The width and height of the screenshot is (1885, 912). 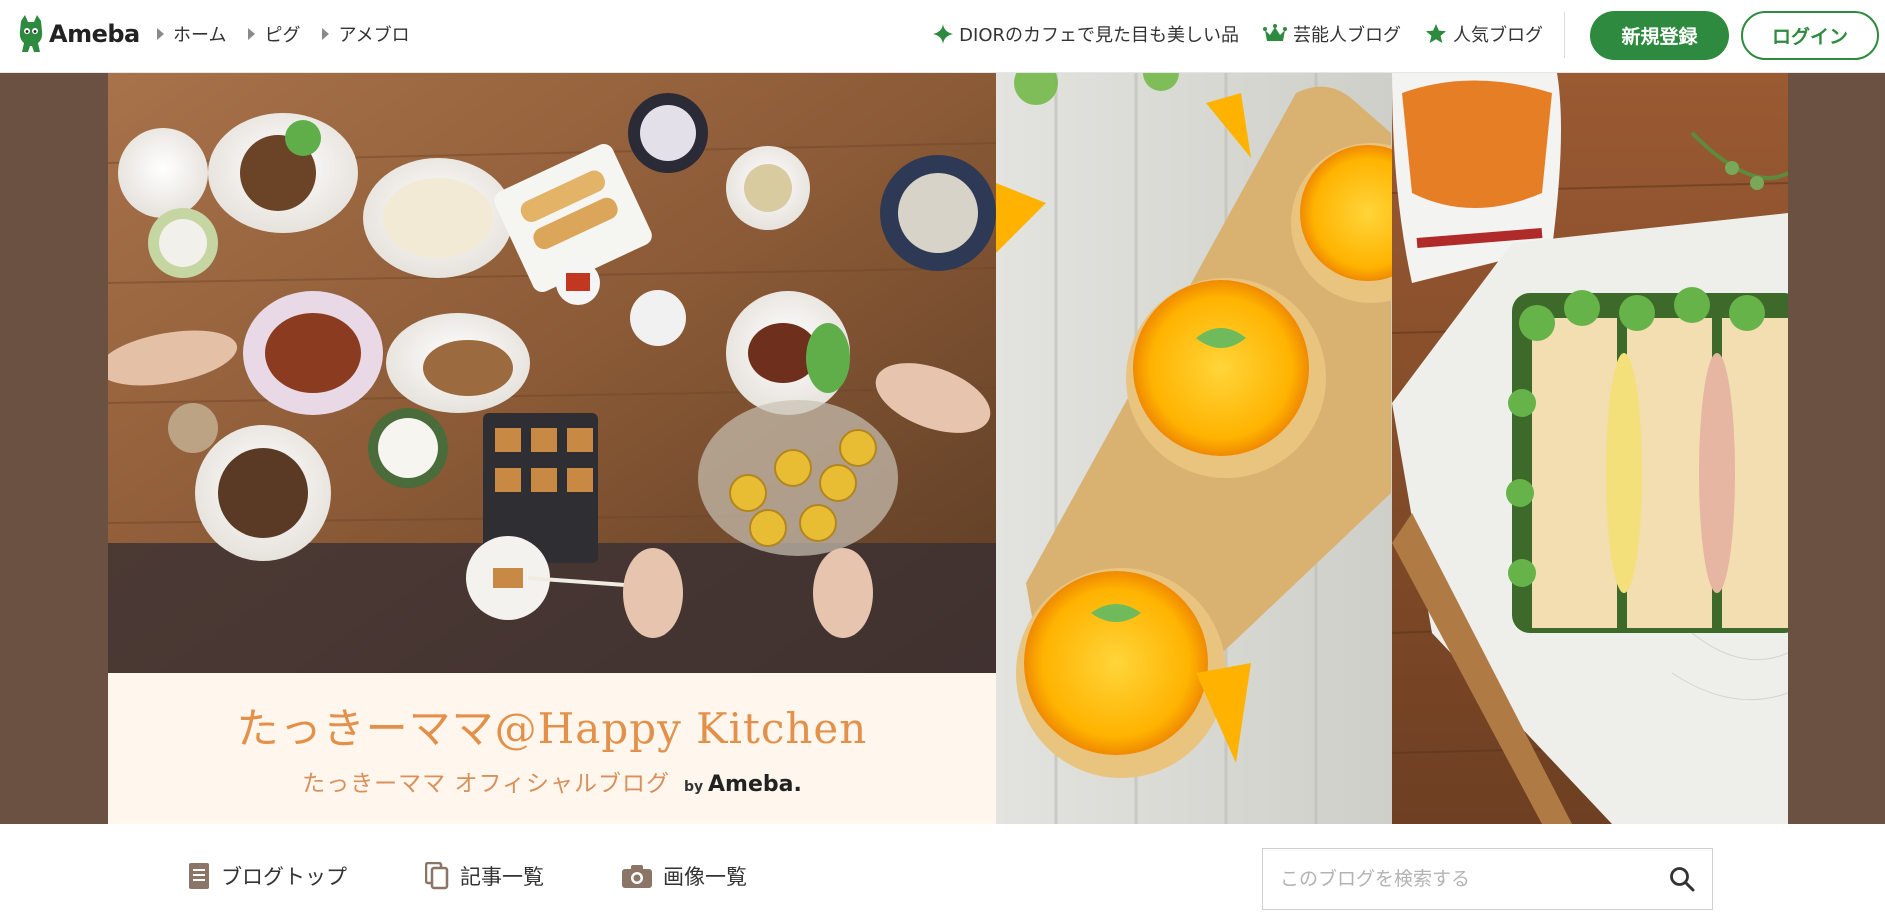 I want to click on crown-icon, so click(x=1275, y=32).